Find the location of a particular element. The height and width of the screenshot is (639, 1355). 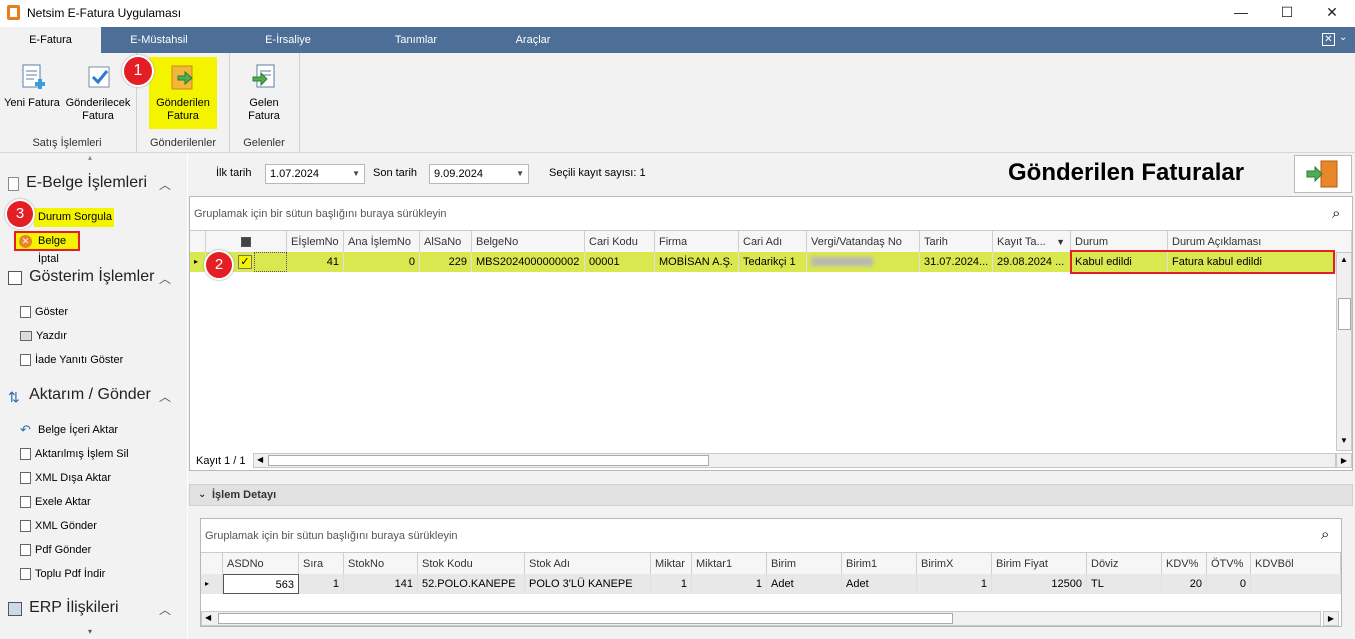

col-header: Stok Kodu is located at coordinates (471, 564).